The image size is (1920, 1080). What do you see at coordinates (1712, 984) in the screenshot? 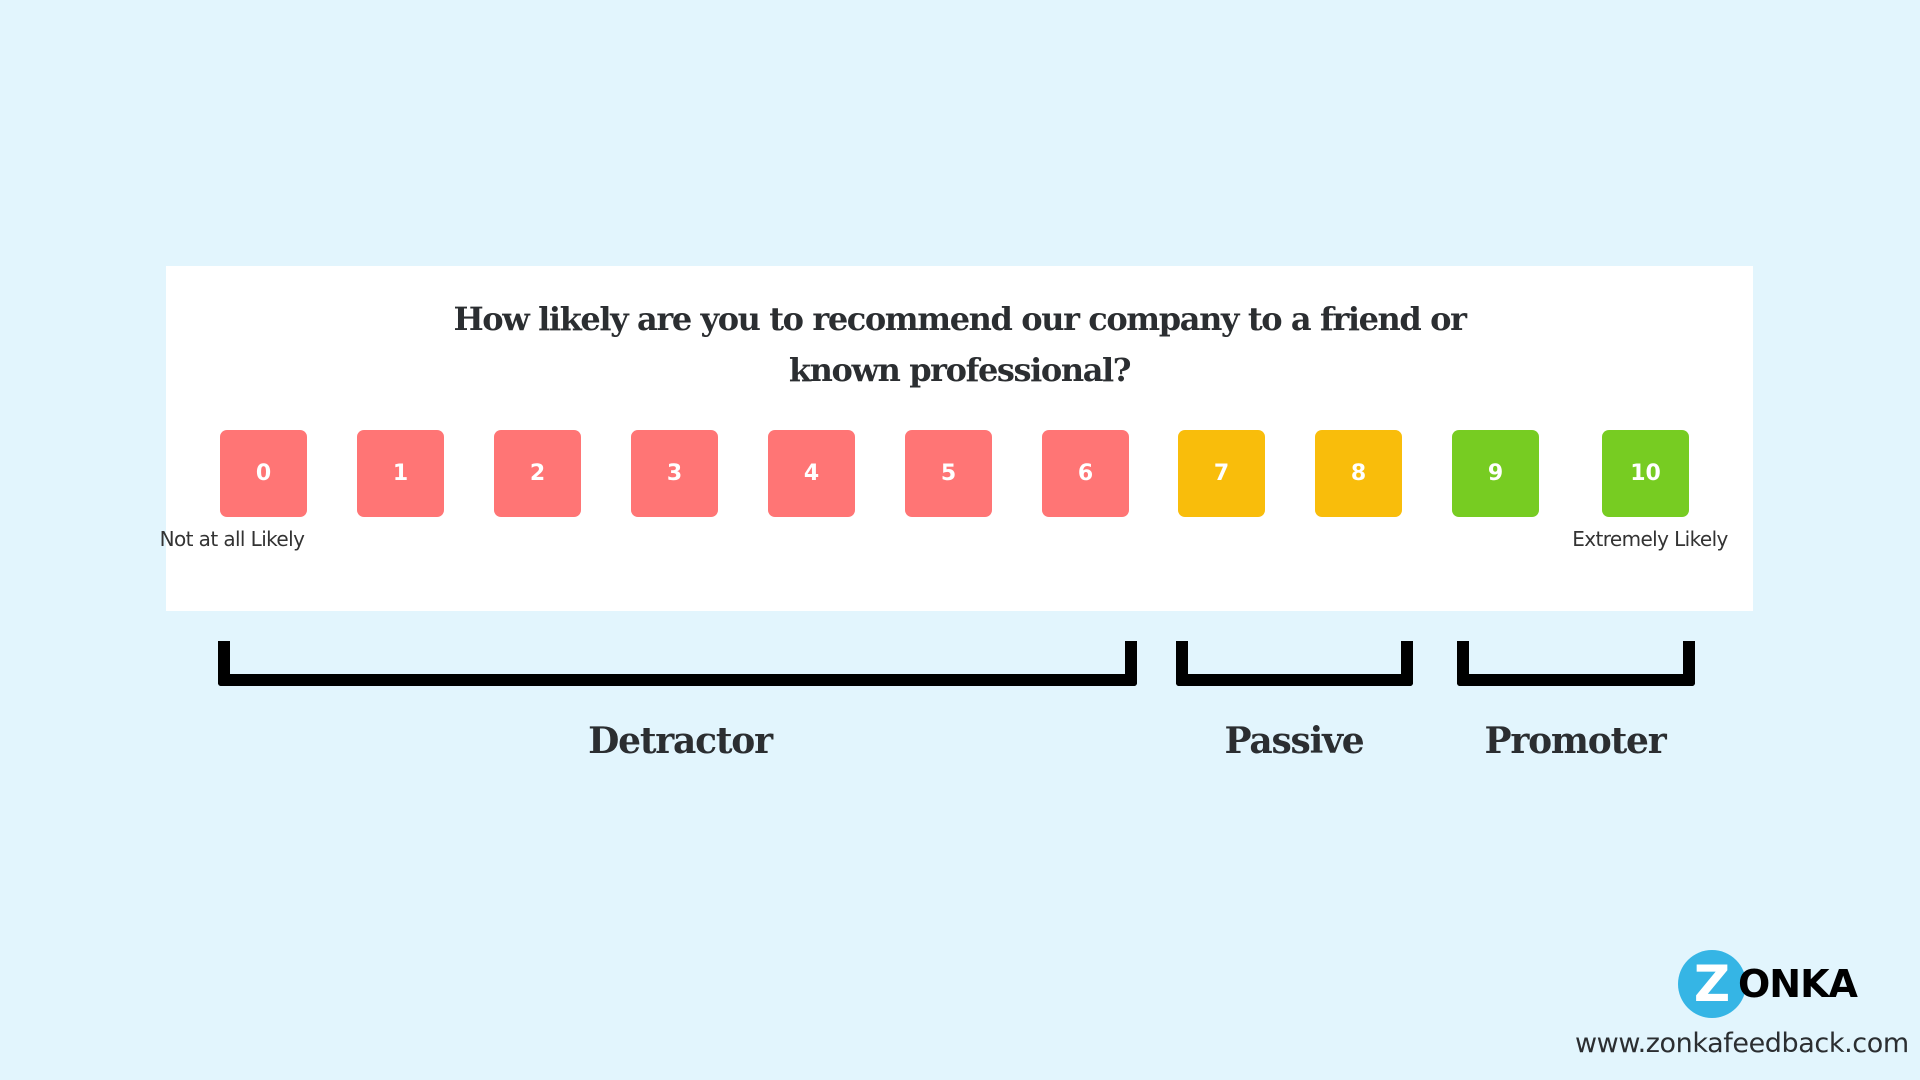
I see `logo-z-icon: Z` at bounding box center [1712, 984].